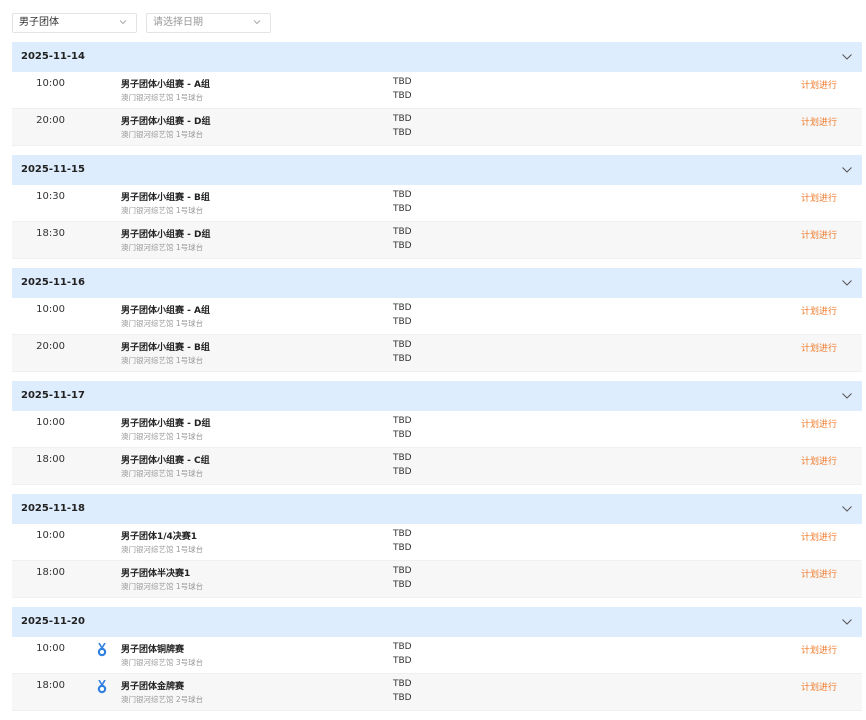  I want to click on date-group-header: 2025-11-16, so click(437, 283).